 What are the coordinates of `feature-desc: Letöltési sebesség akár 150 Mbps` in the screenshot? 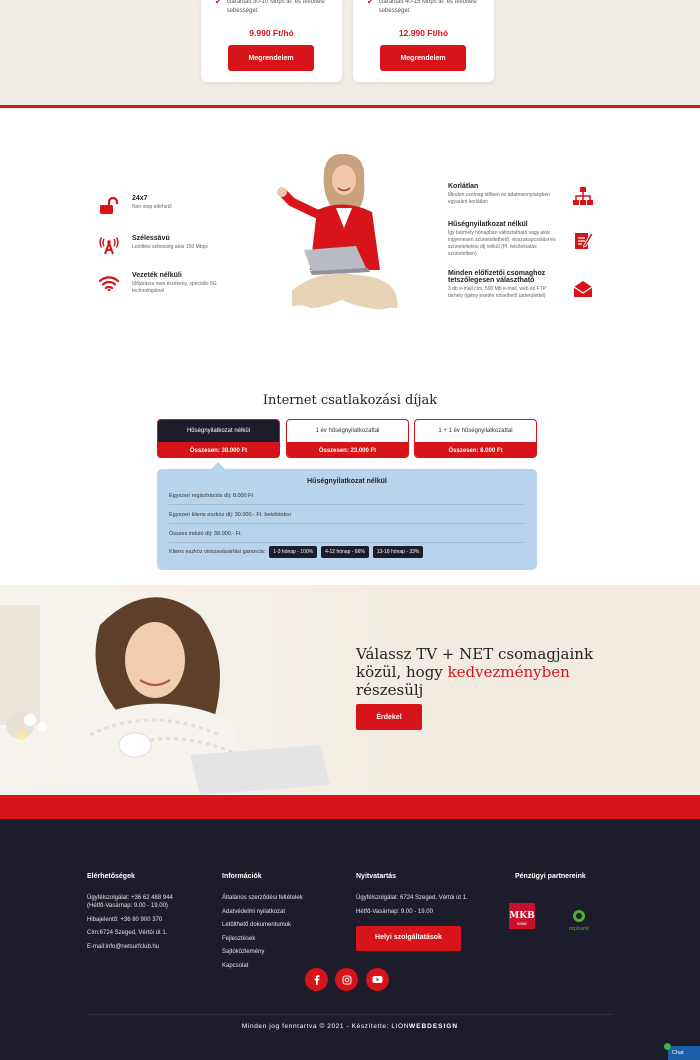 It's located at (170, 247).